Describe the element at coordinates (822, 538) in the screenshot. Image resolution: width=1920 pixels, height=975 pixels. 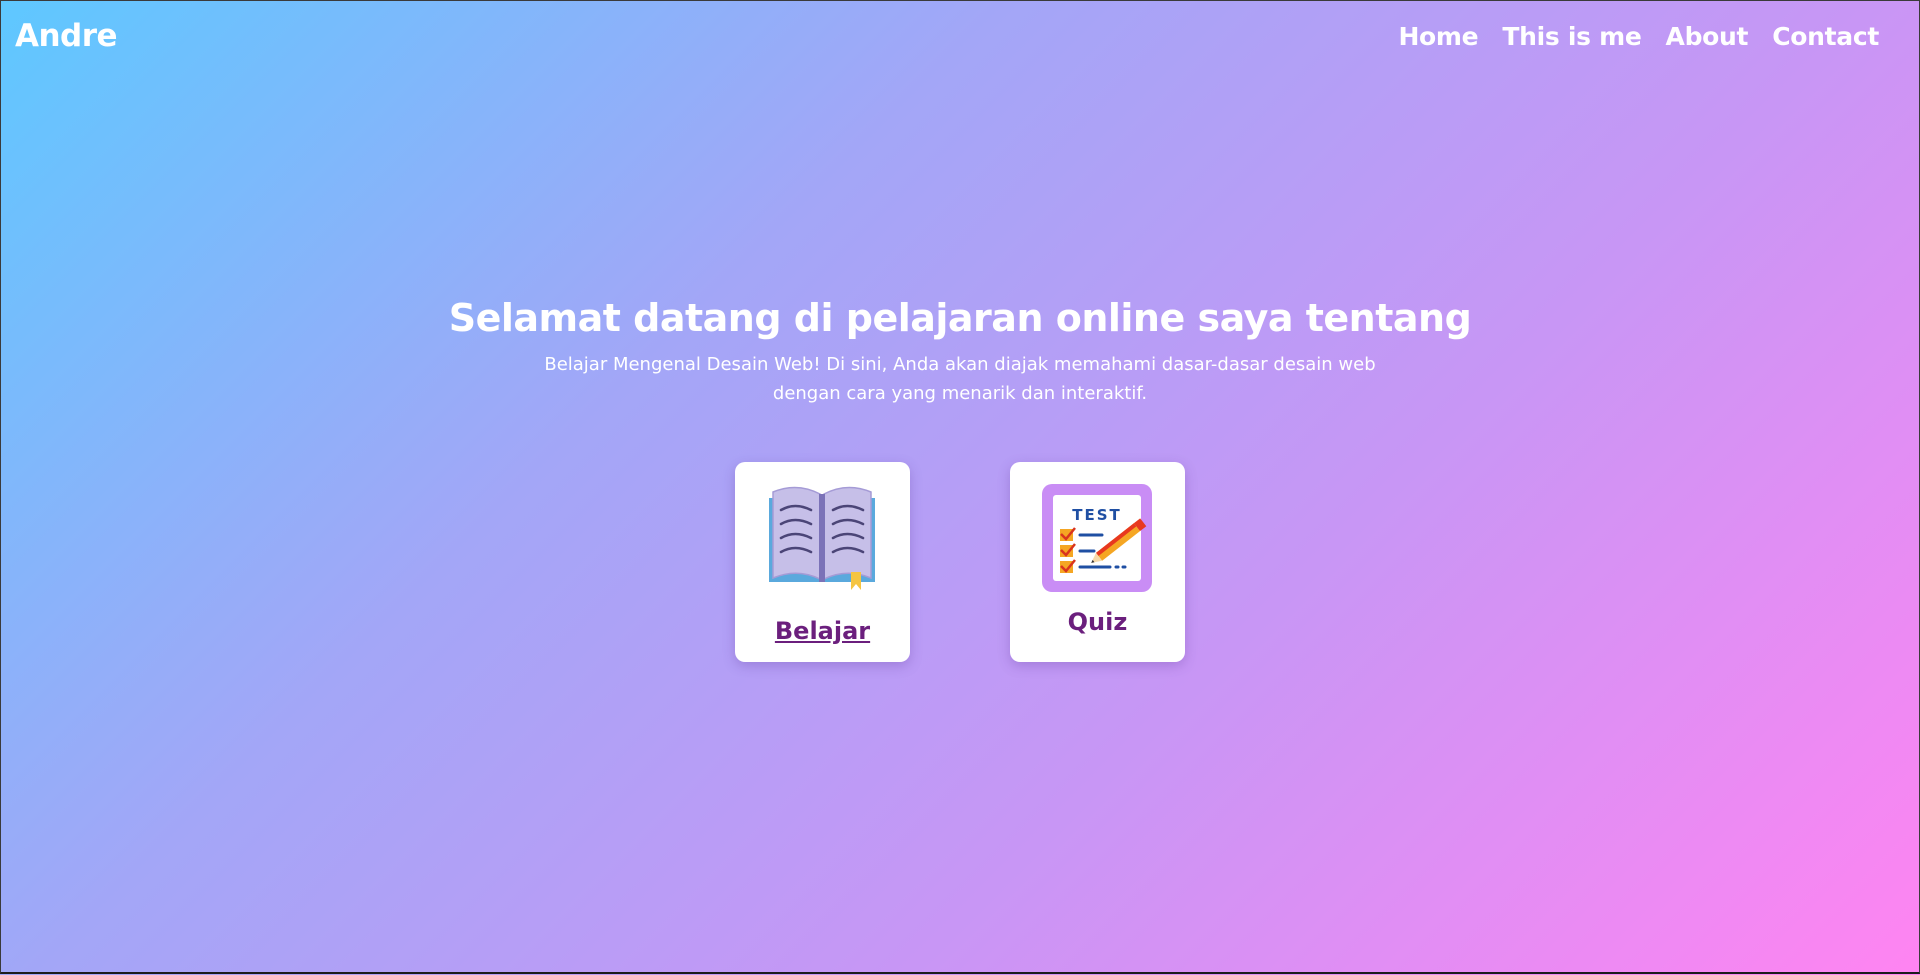
I see `open-book-icon` at that location.